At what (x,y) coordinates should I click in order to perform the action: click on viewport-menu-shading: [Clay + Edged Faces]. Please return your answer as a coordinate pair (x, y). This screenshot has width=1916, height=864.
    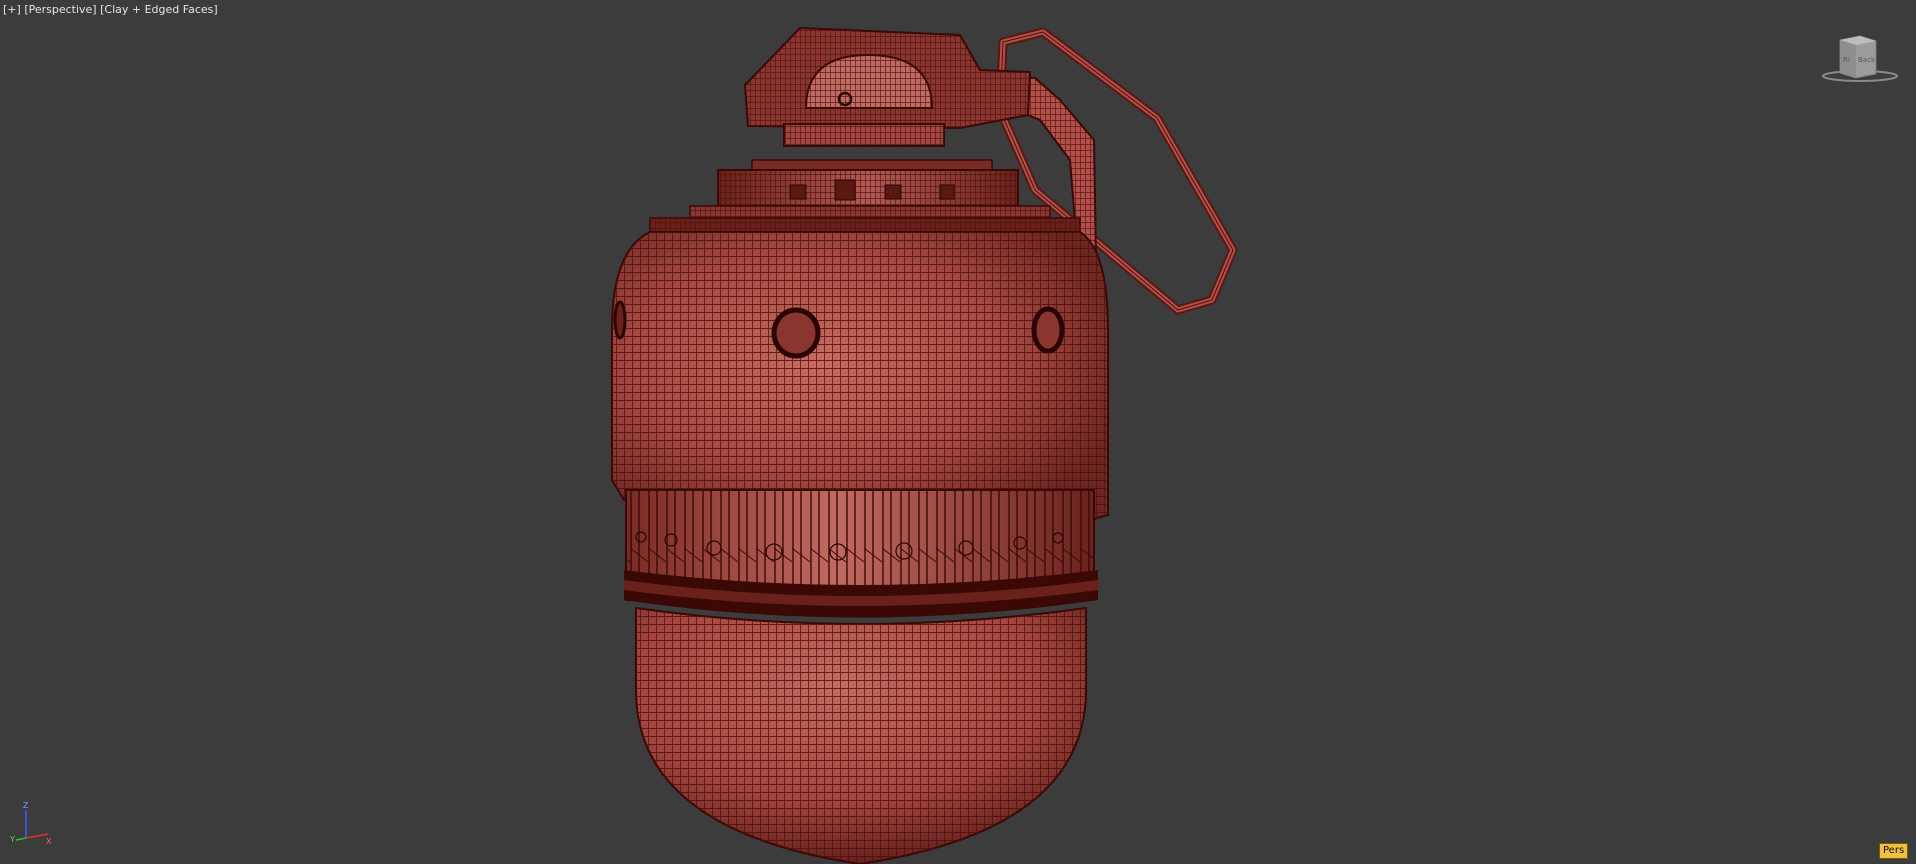
    Looking at the image, I should click on (159, 9).